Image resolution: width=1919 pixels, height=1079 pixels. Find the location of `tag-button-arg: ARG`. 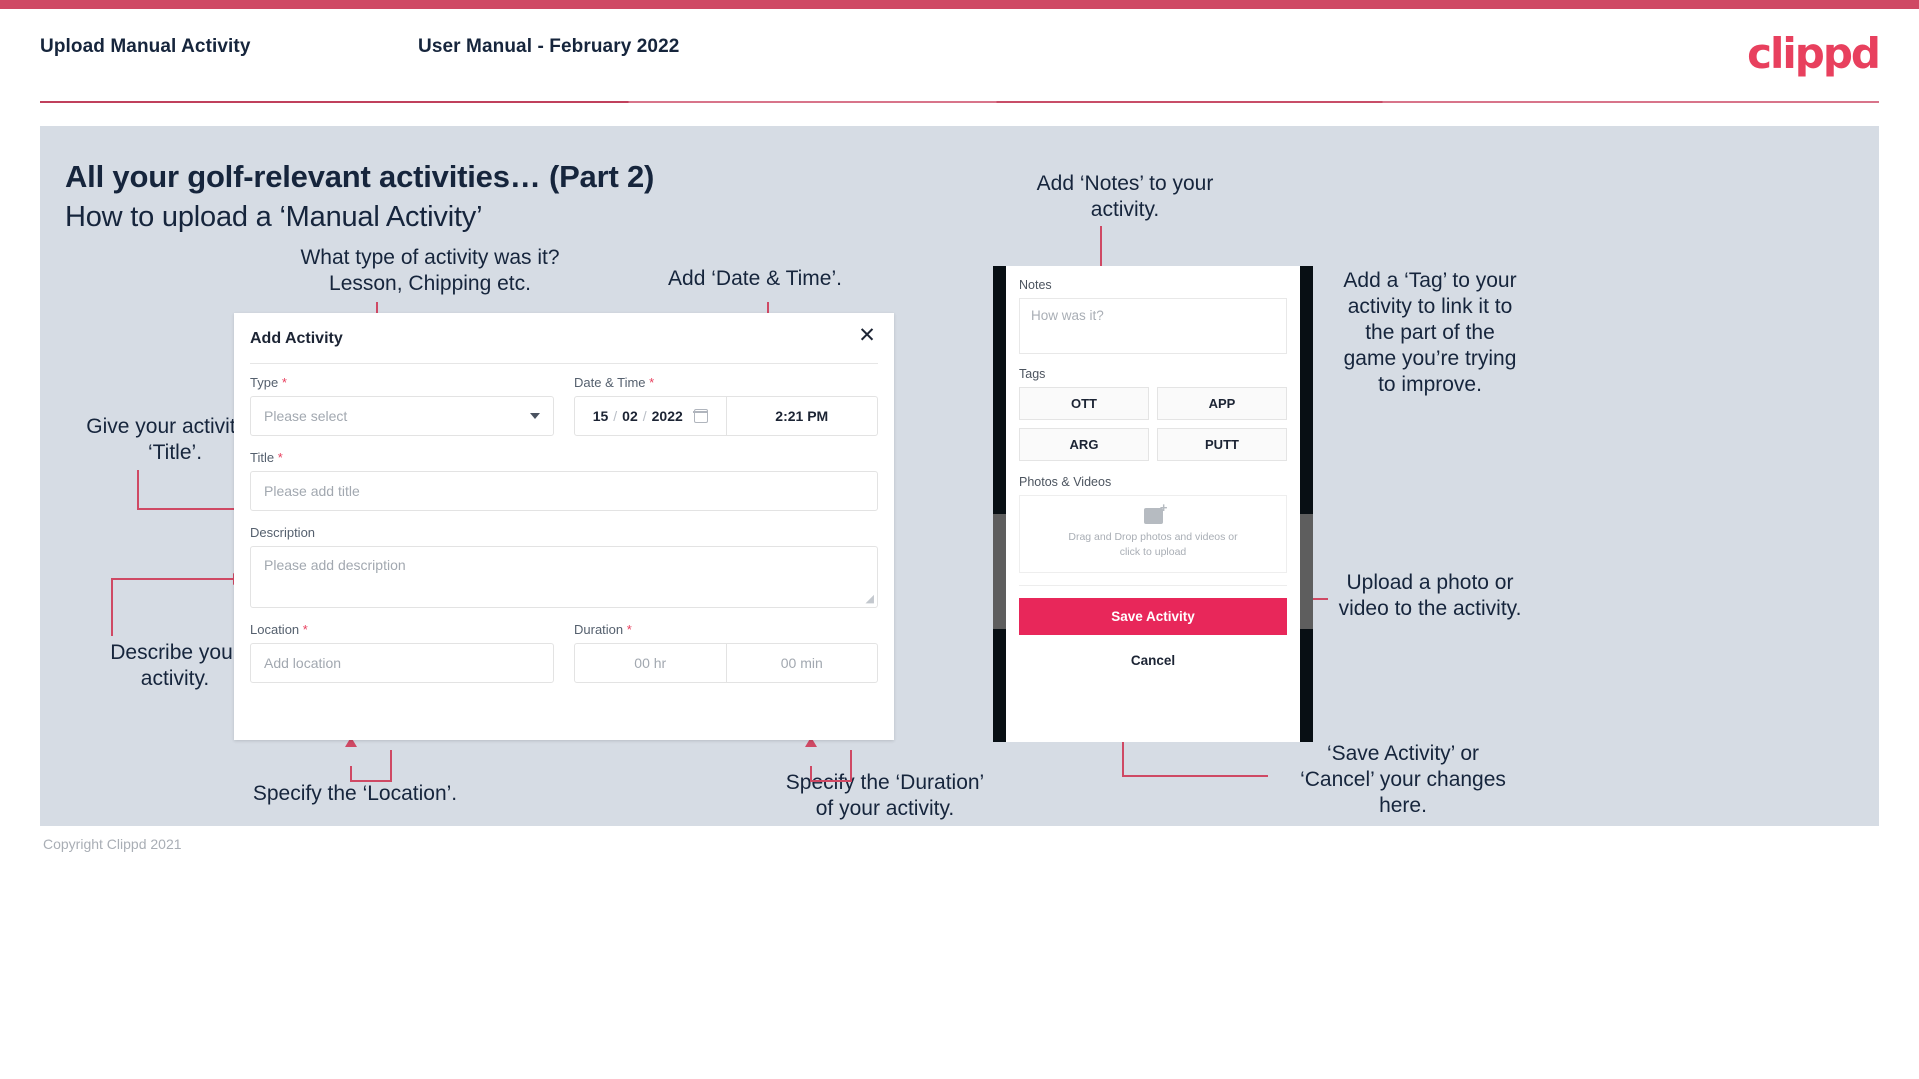

tag-button-arg: ARG is located at coordinates (1084, 444).